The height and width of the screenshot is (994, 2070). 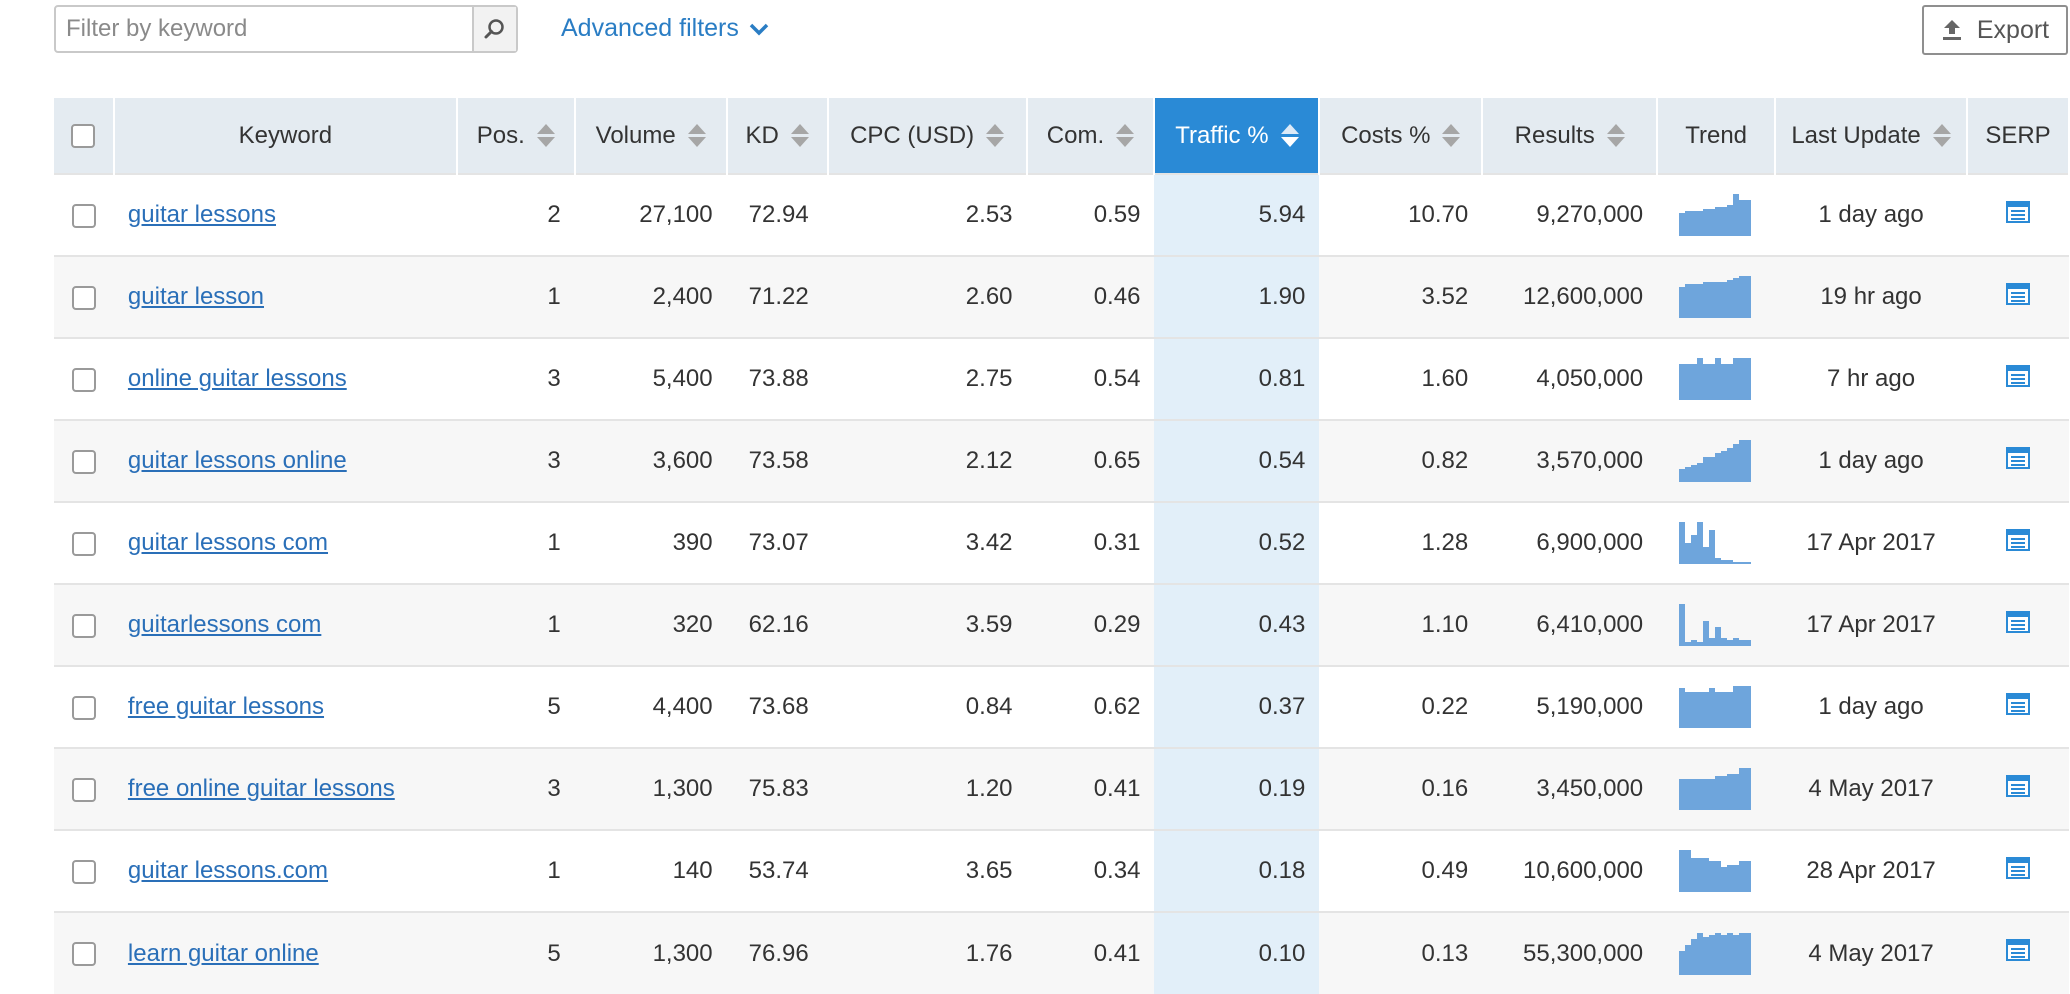 I want to click on keyword-cell: free guitar lessons, so click(x=285, y=706).